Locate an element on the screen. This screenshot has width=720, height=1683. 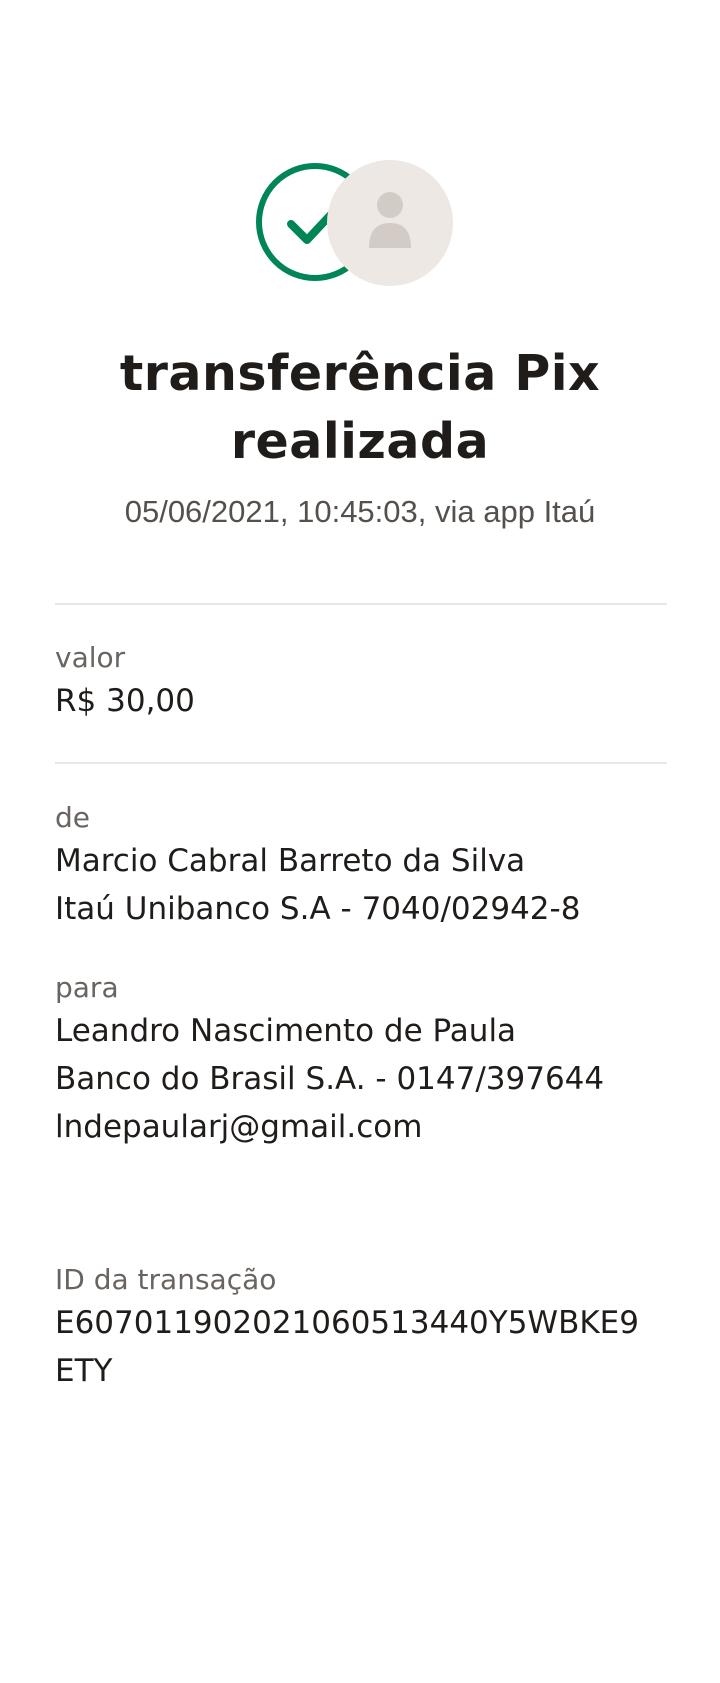
sender-bank-account: Itaú Unibanco S.A - 7040/02942-8 is located at coordinates (318, 909).